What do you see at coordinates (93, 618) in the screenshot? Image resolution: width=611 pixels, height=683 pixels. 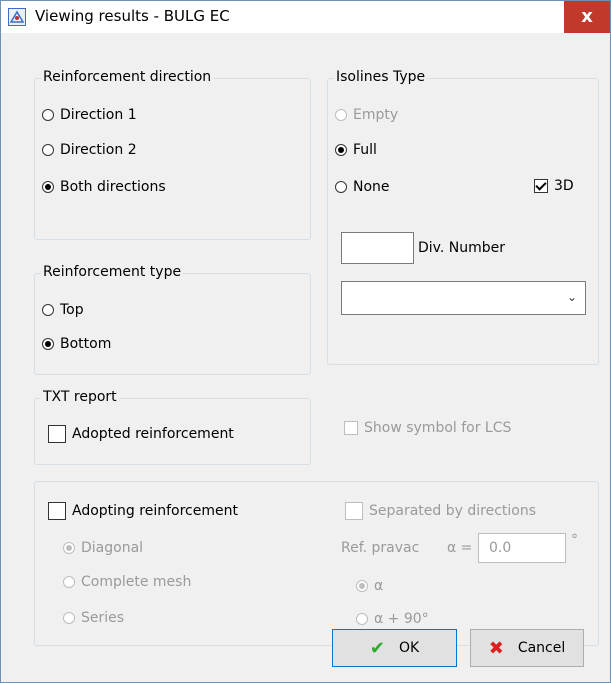 I see `series-radio: Series` at bounding box center [93, 618].